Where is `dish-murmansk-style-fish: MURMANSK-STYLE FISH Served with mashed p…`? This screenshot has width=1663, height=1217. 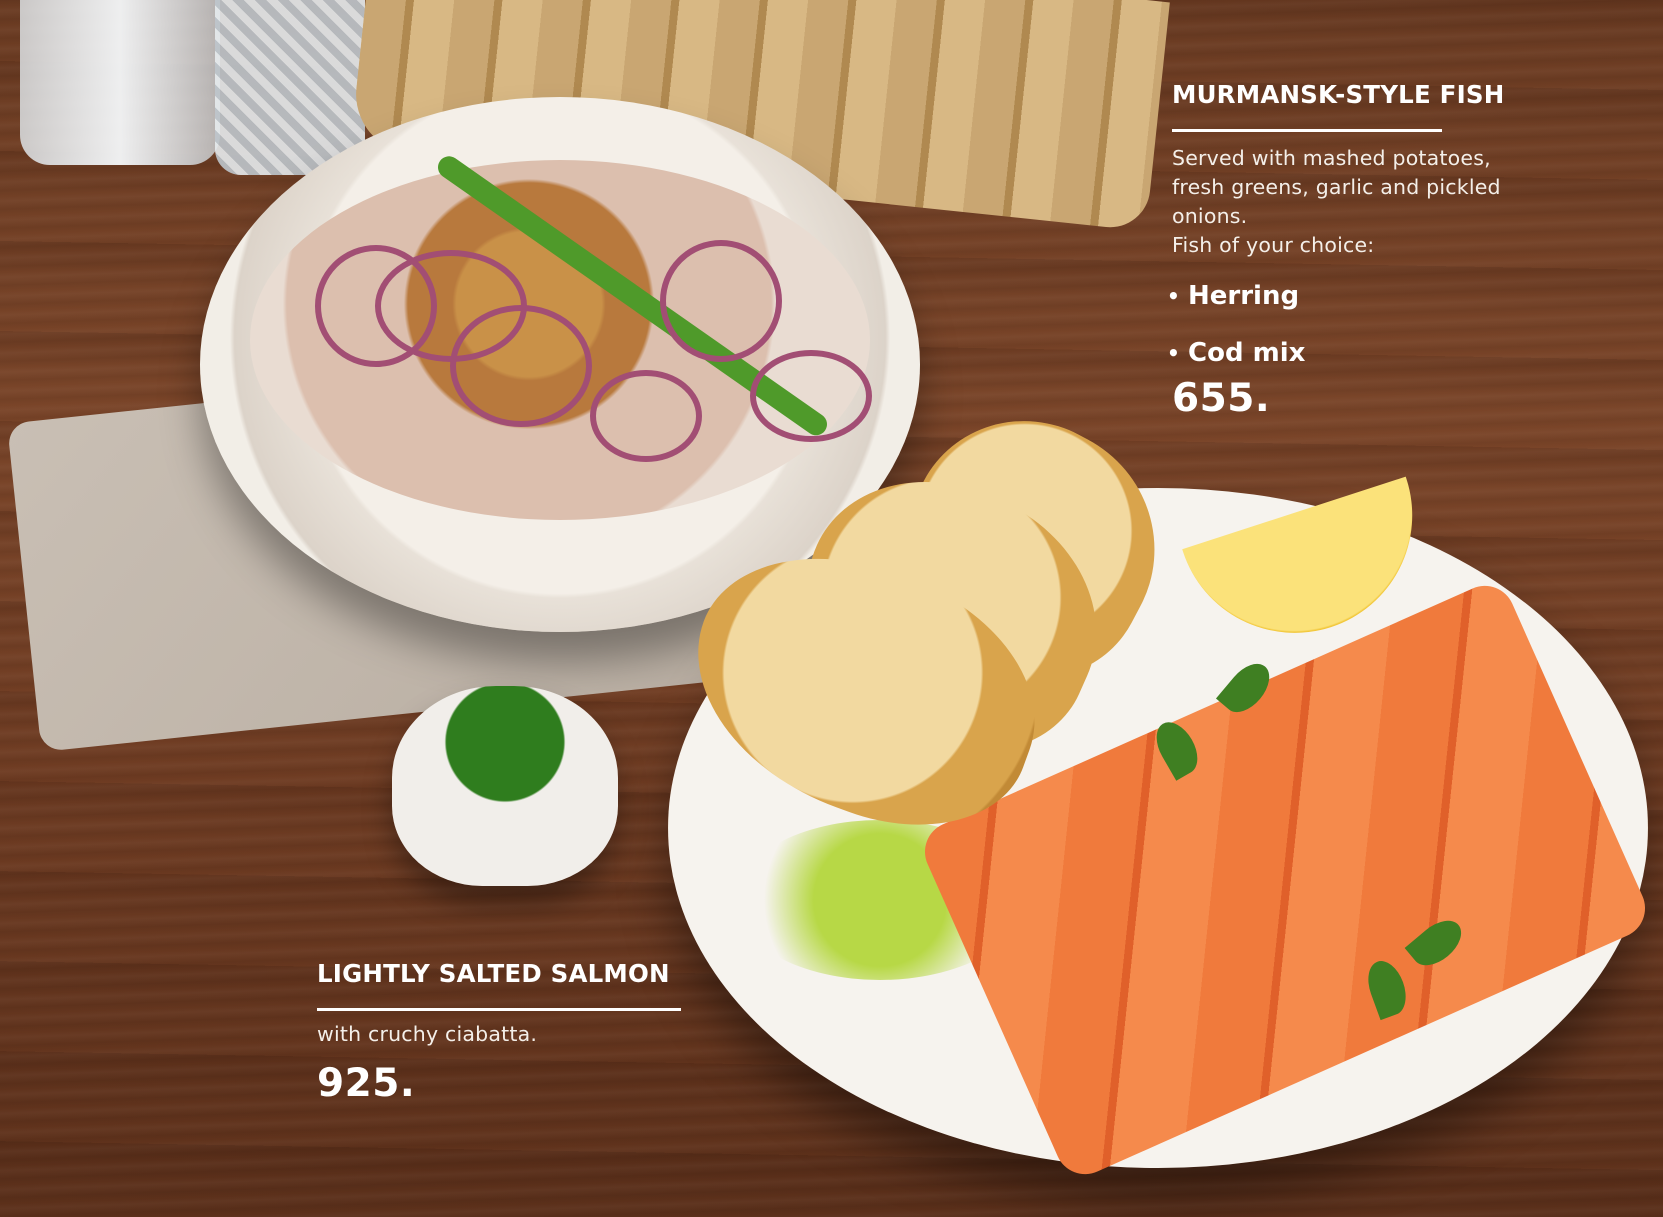 dish-murmansk-style-fish: MURMANSK-STYLE FISH Served with mashed p… is located at coordinates (1349, 250).